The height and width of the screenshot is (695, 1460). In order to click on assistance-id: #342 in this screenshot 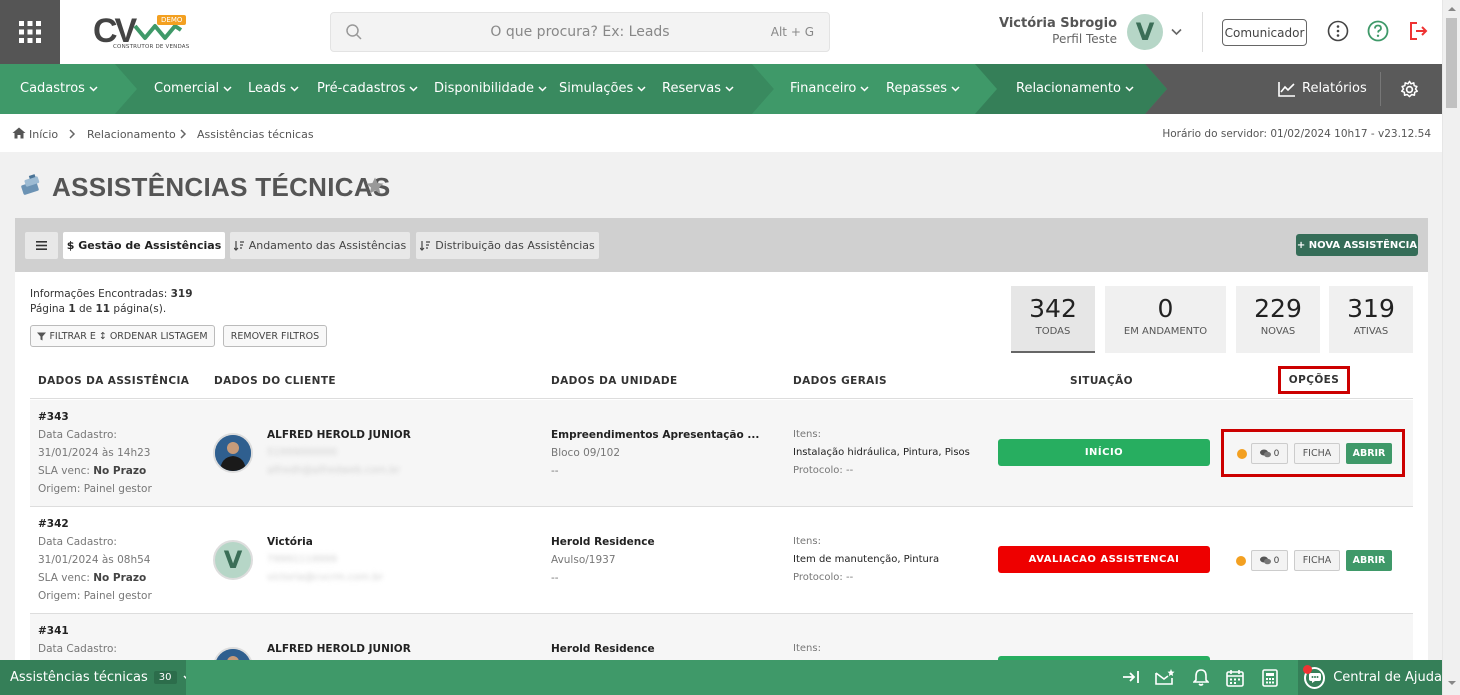, I will do `click(53, 524)`.